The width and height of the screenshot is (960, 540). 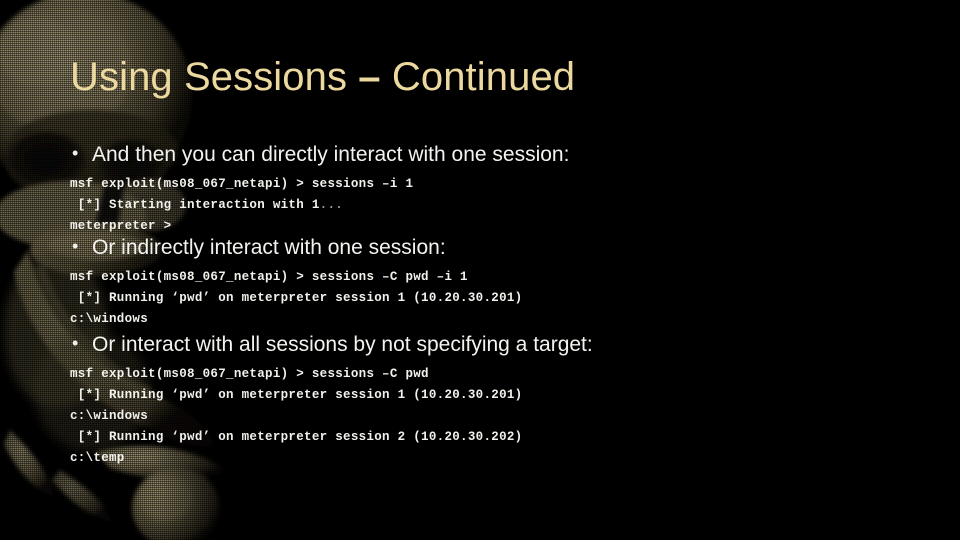 I want to click on page-title-dash: –, so click(x=369, y=77).